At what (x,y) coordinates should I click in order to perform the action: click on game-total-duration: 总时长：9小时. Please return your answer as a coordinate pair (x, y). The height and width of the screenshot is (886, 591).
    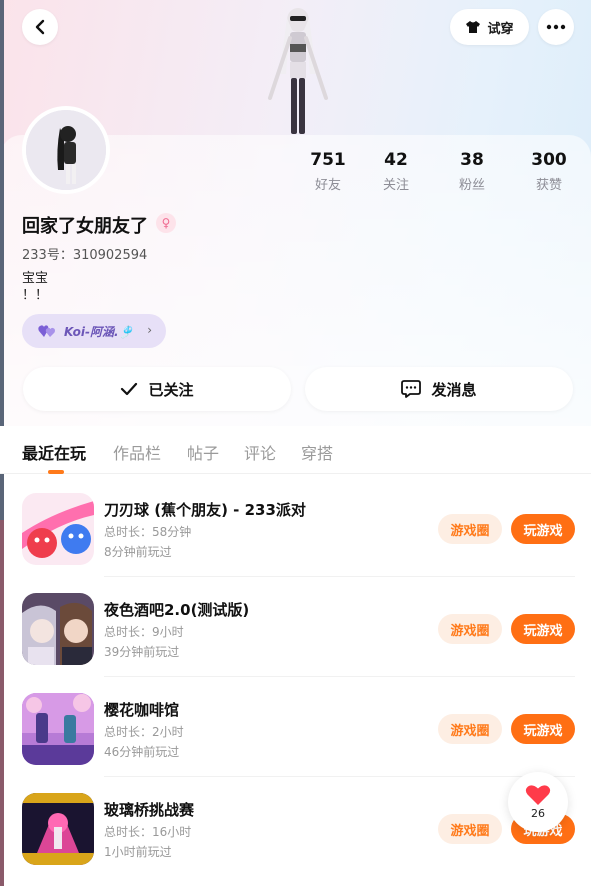
    Looking at the image, I should click on (144, 632).